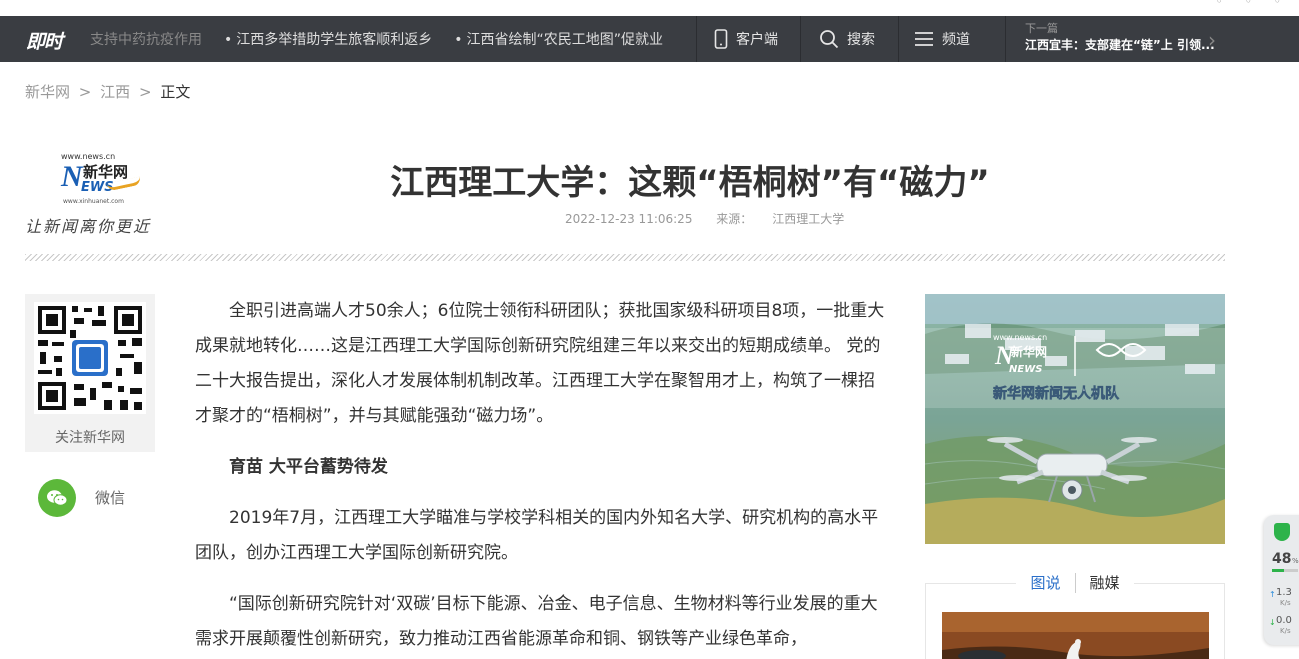 This screenshot has height=659, width=1299. What do you see at coordinates (1284, 592) in the screenshot?
I see `upload-speed: 1.3` at bounding box center [1284, 592].